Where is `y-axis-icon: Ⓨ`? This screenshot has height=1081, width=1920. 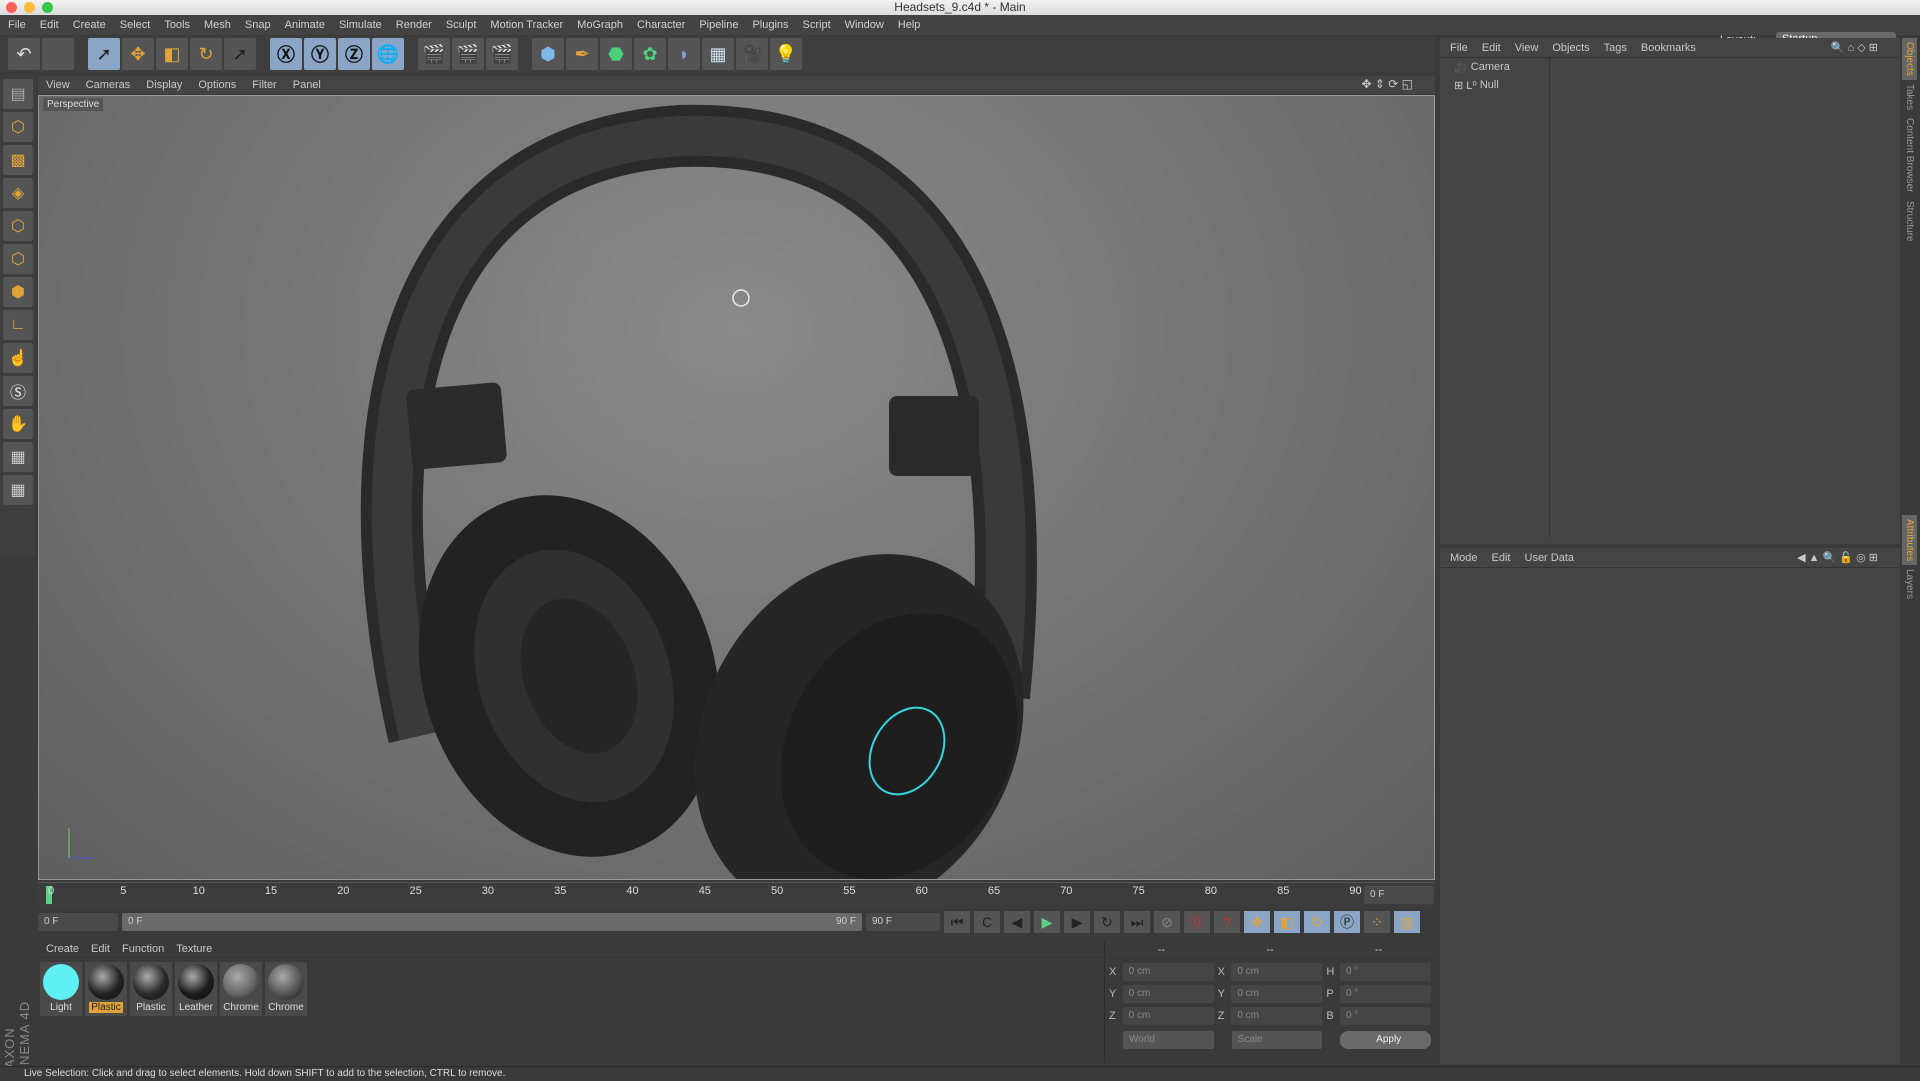 y-axis-icon: Ⓨ is located at coordinates (320, 54).